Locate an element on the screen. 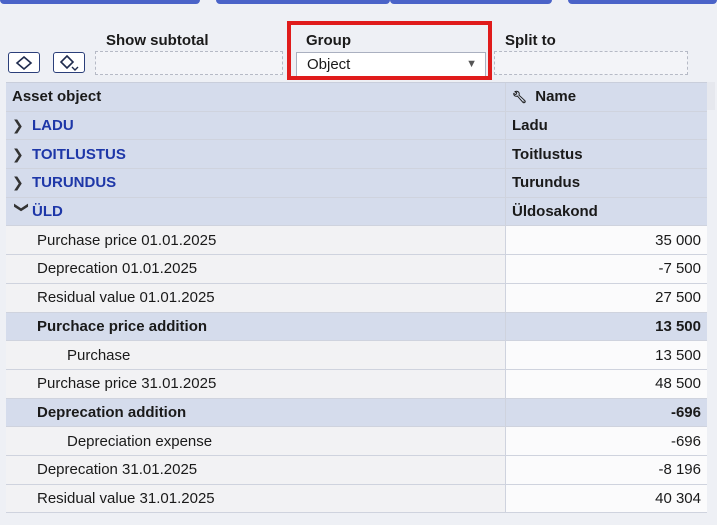  show-subtotal-label: Show subtotal is located at coordinates (157, 40).